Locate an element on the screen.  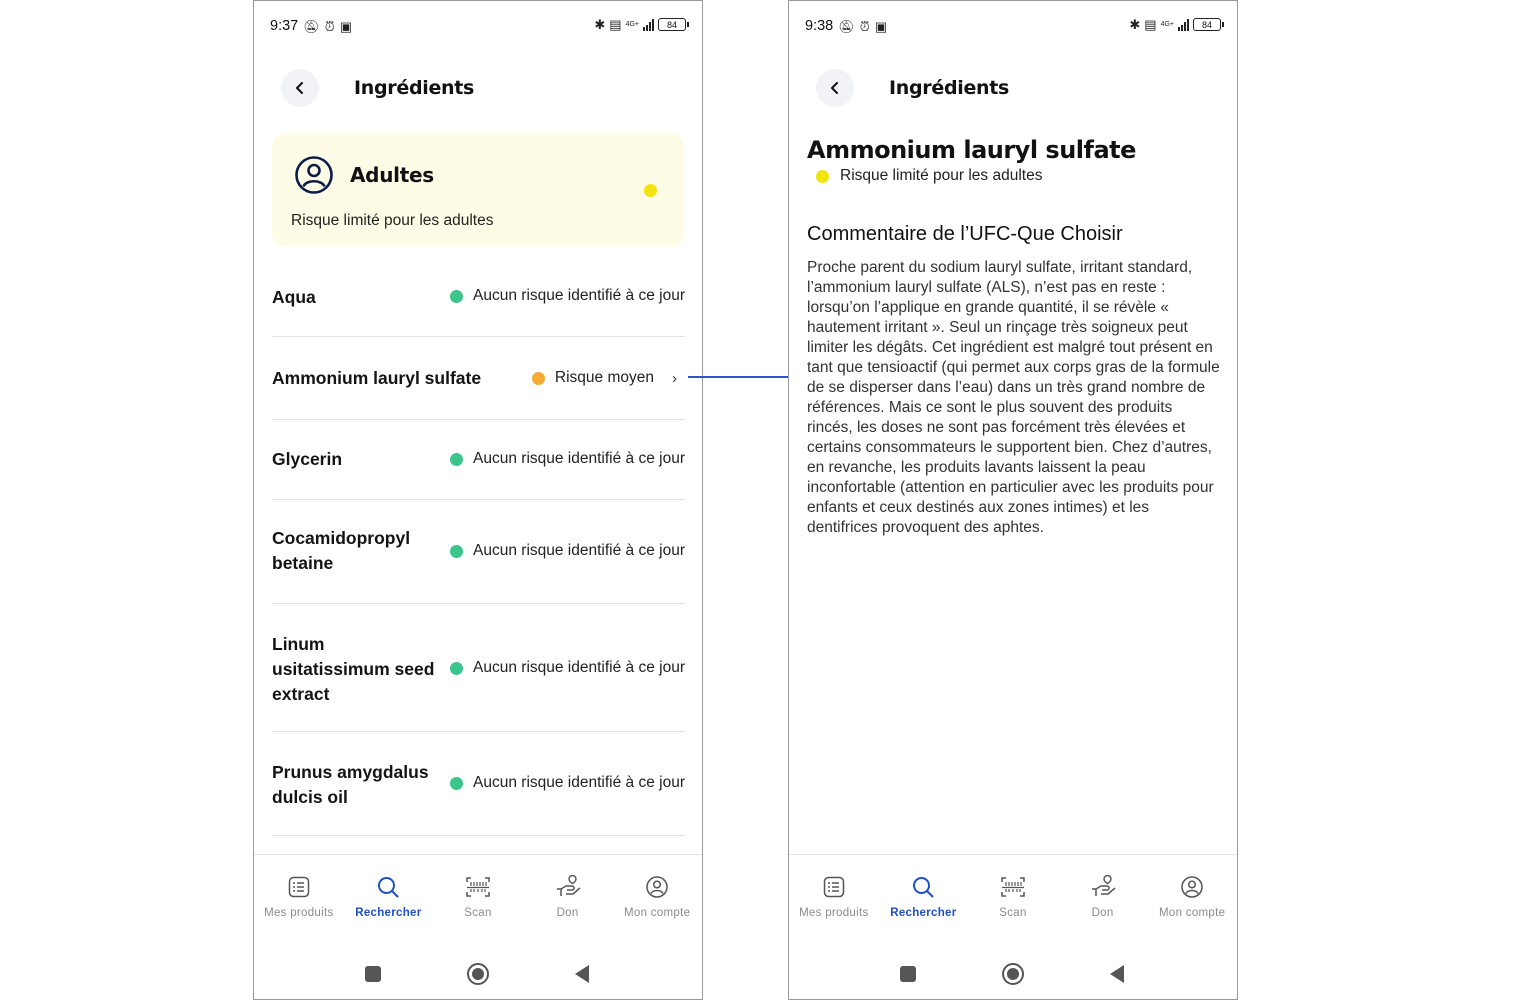
ingredient-risk: Risque limité pour les adultes is located at coordinates (929, 176).